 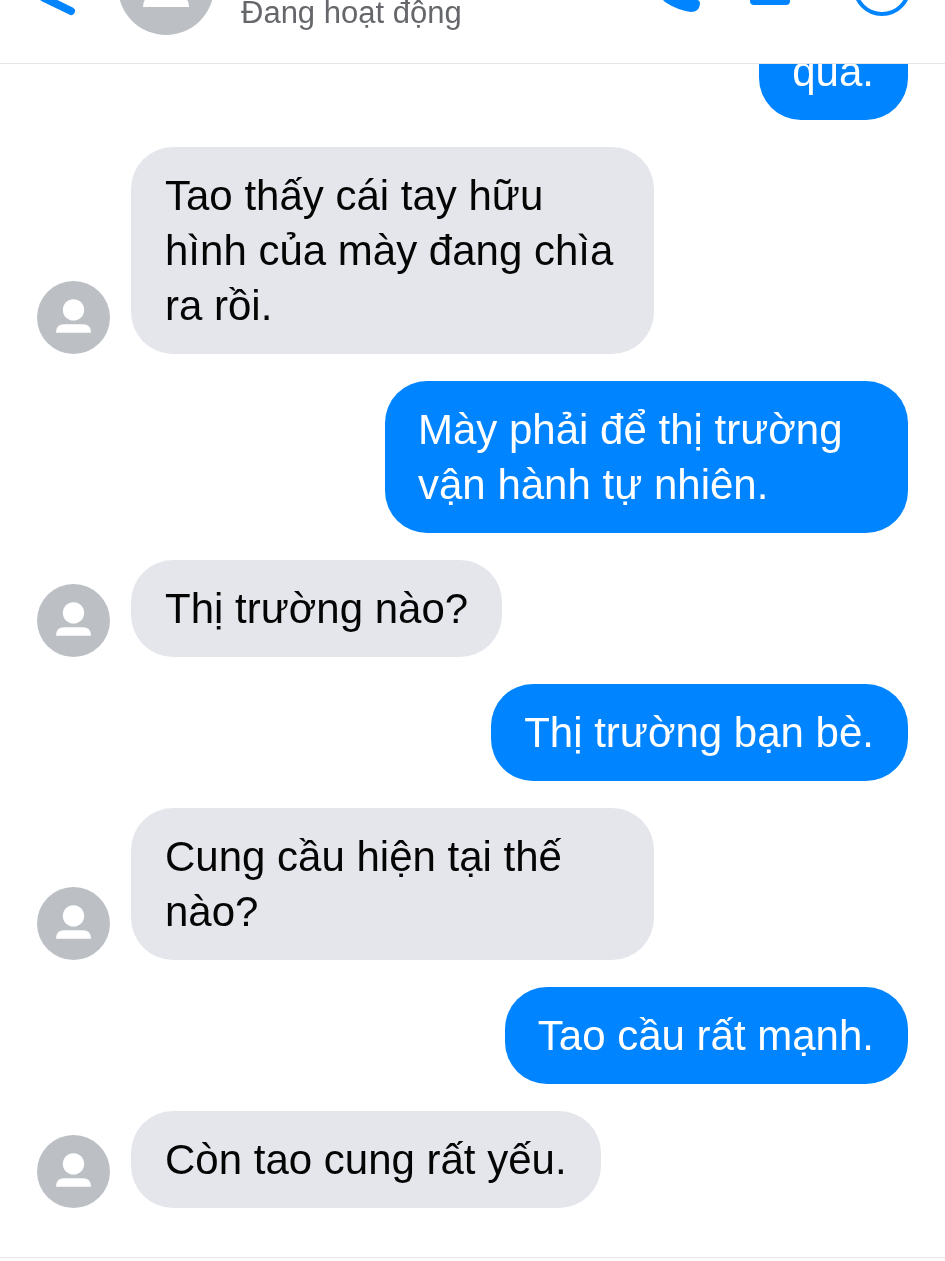 What do you see at coordinates (833, 92) in the screenshot?
I see `message-bubble: qua.` at bounding box center [833, 92].